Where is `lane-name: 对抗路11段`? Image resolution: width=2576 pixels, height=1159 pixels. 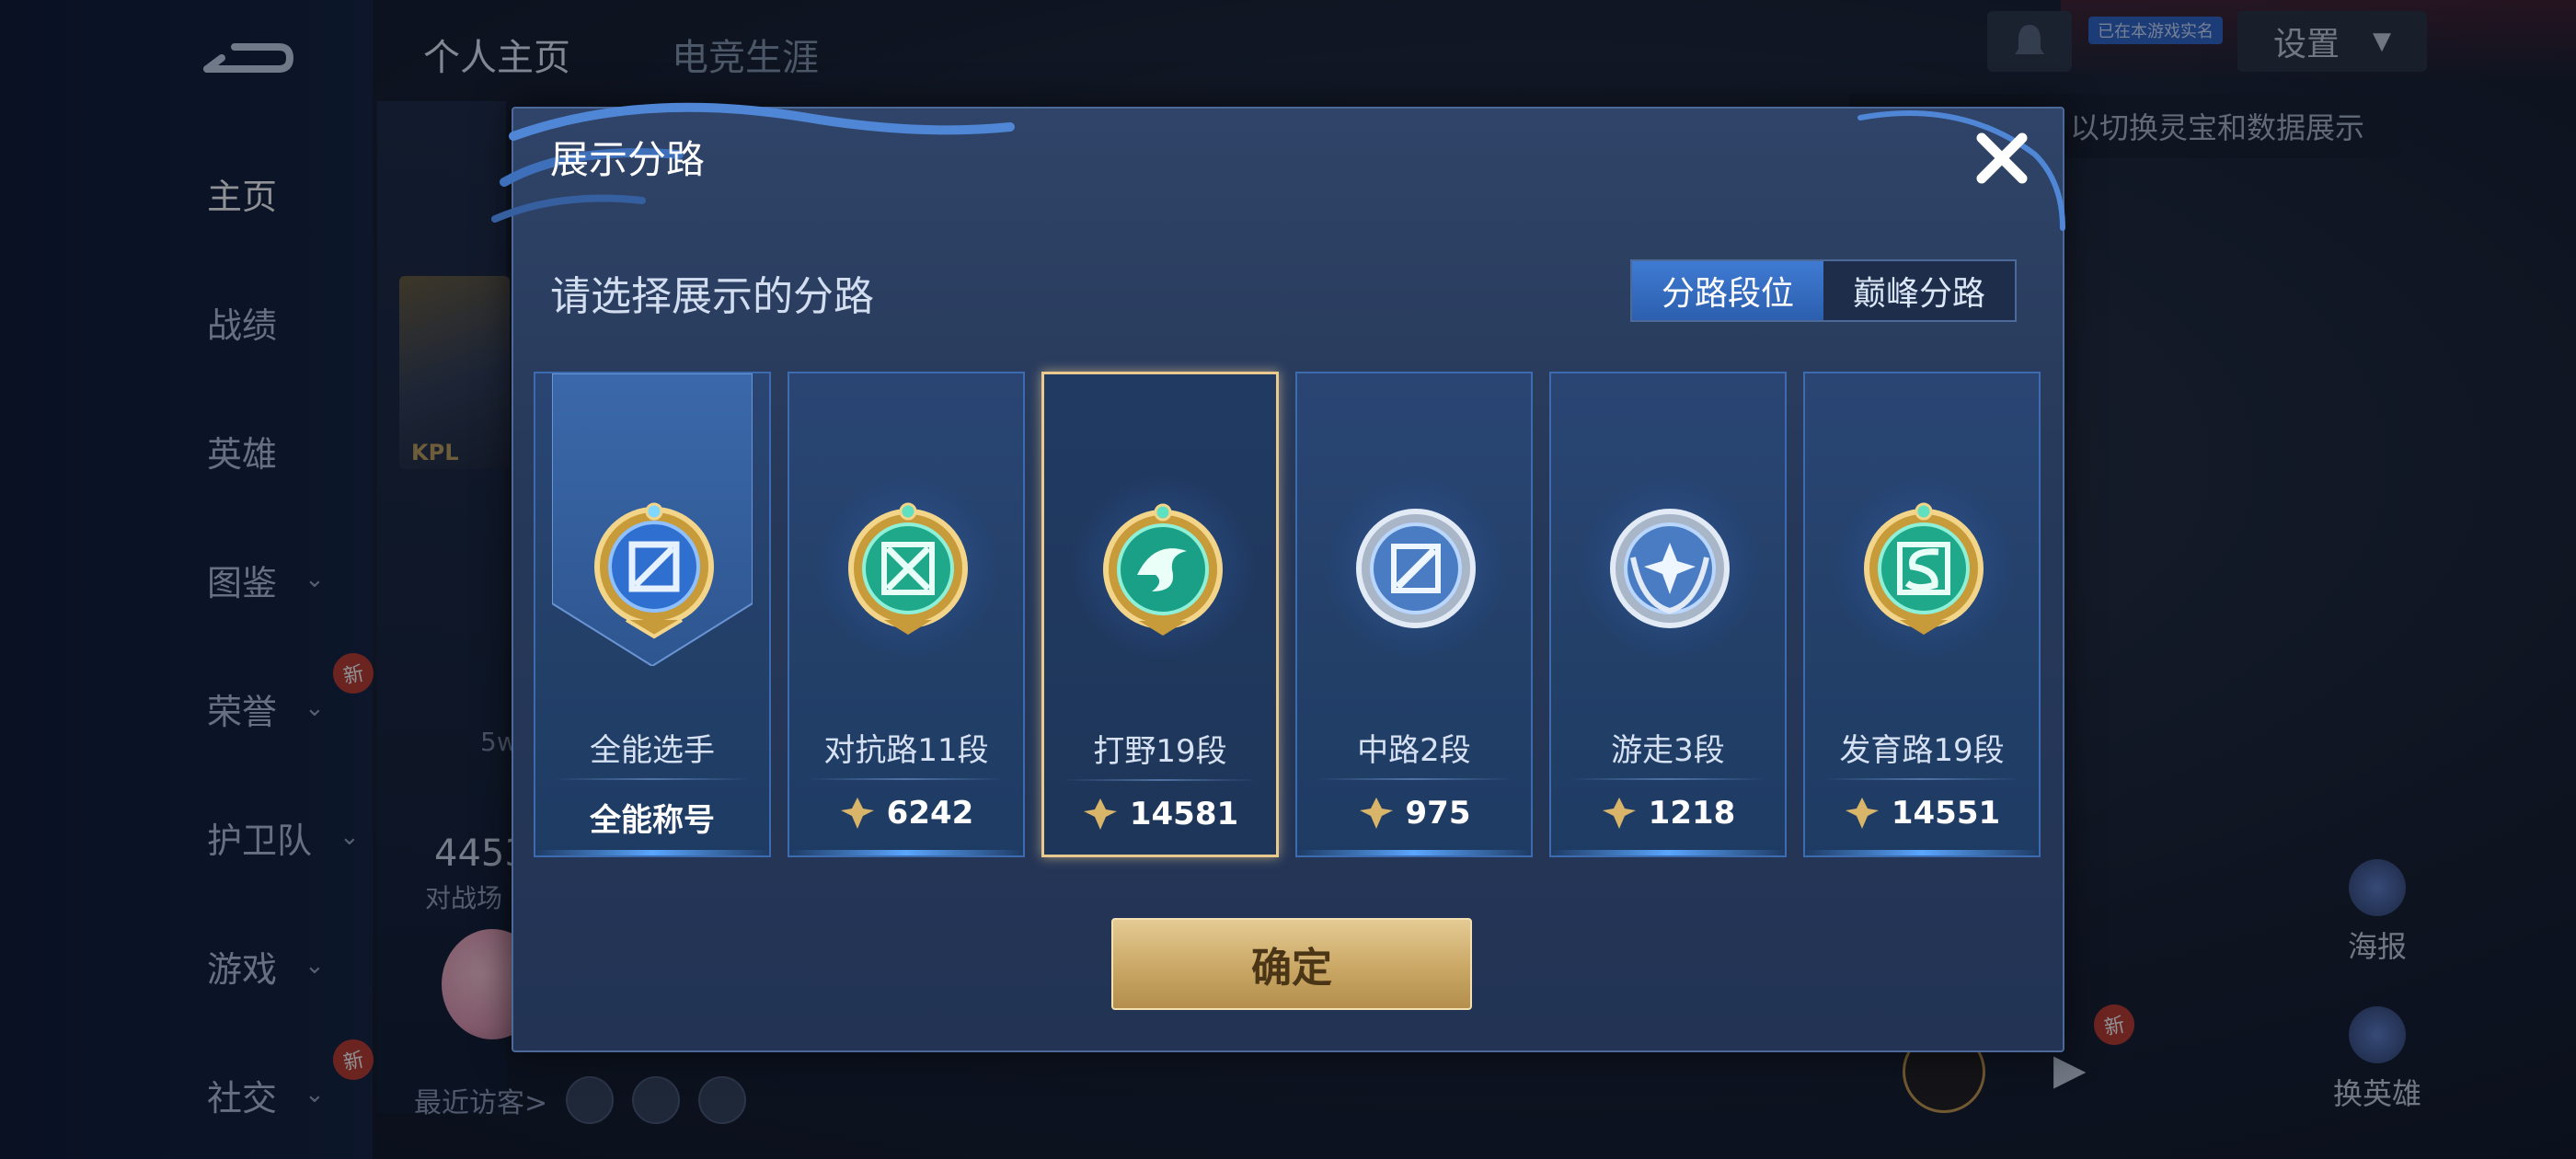 lane-name: 对抗路11段 is located at coordinates (906, 750).